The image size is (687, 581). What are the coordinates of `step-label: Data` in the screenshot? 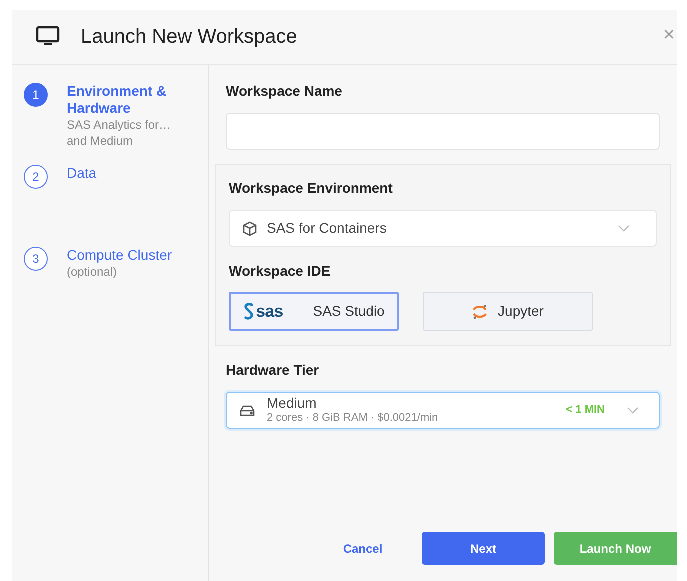 It's located at (82, 173).